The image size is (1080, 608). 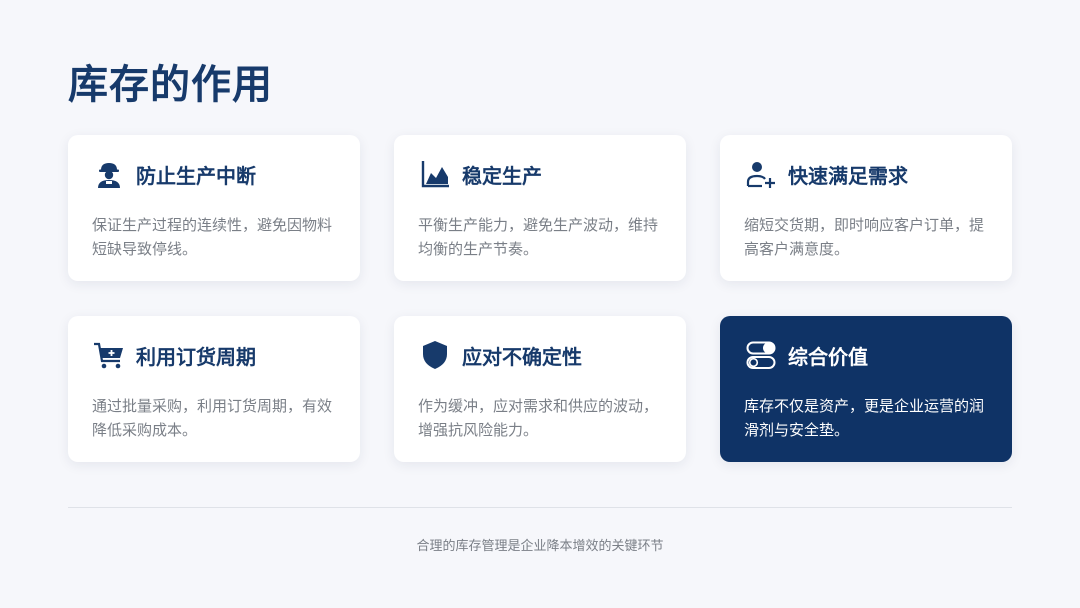 I want to click on card-description: 平衡生产能力，避免生产波动，维持均衡的生产节奏。, so click(x=538, y=237).